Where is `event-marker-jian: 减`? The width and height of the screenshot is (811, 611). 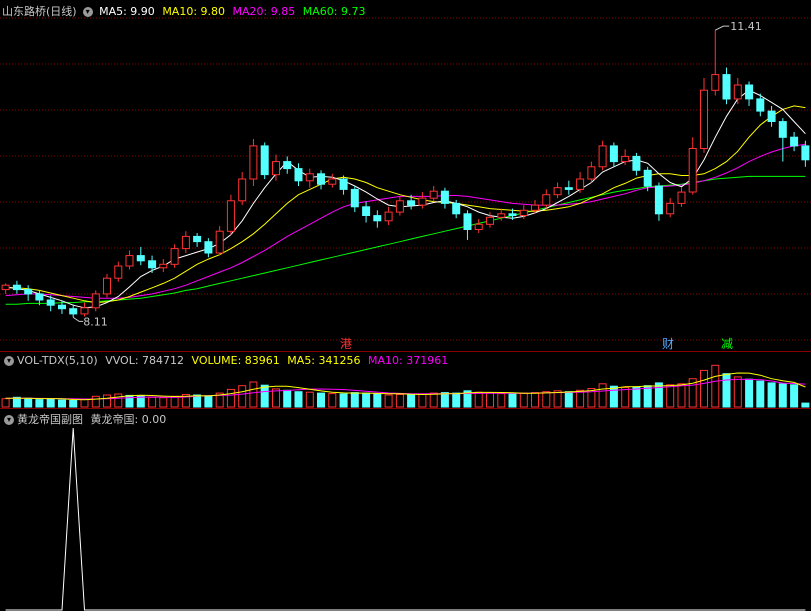
event-marker-jian: 减 is located at coordinates (727, 343).